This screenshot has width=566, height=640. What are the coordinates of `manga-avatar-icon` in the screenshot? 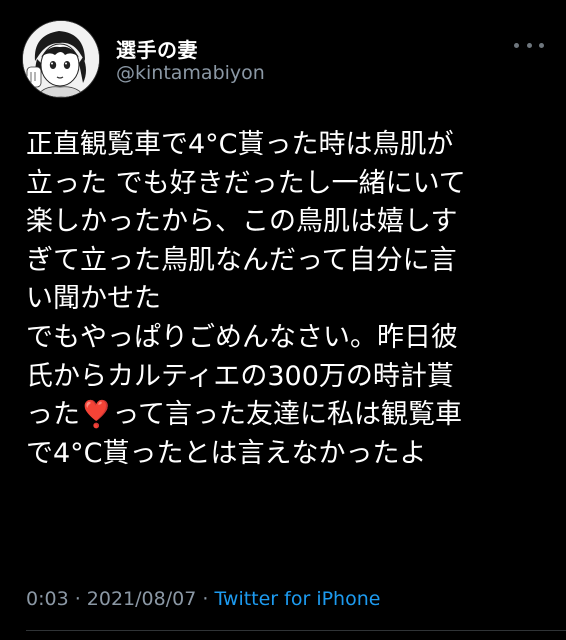 It's located at (61, 59).